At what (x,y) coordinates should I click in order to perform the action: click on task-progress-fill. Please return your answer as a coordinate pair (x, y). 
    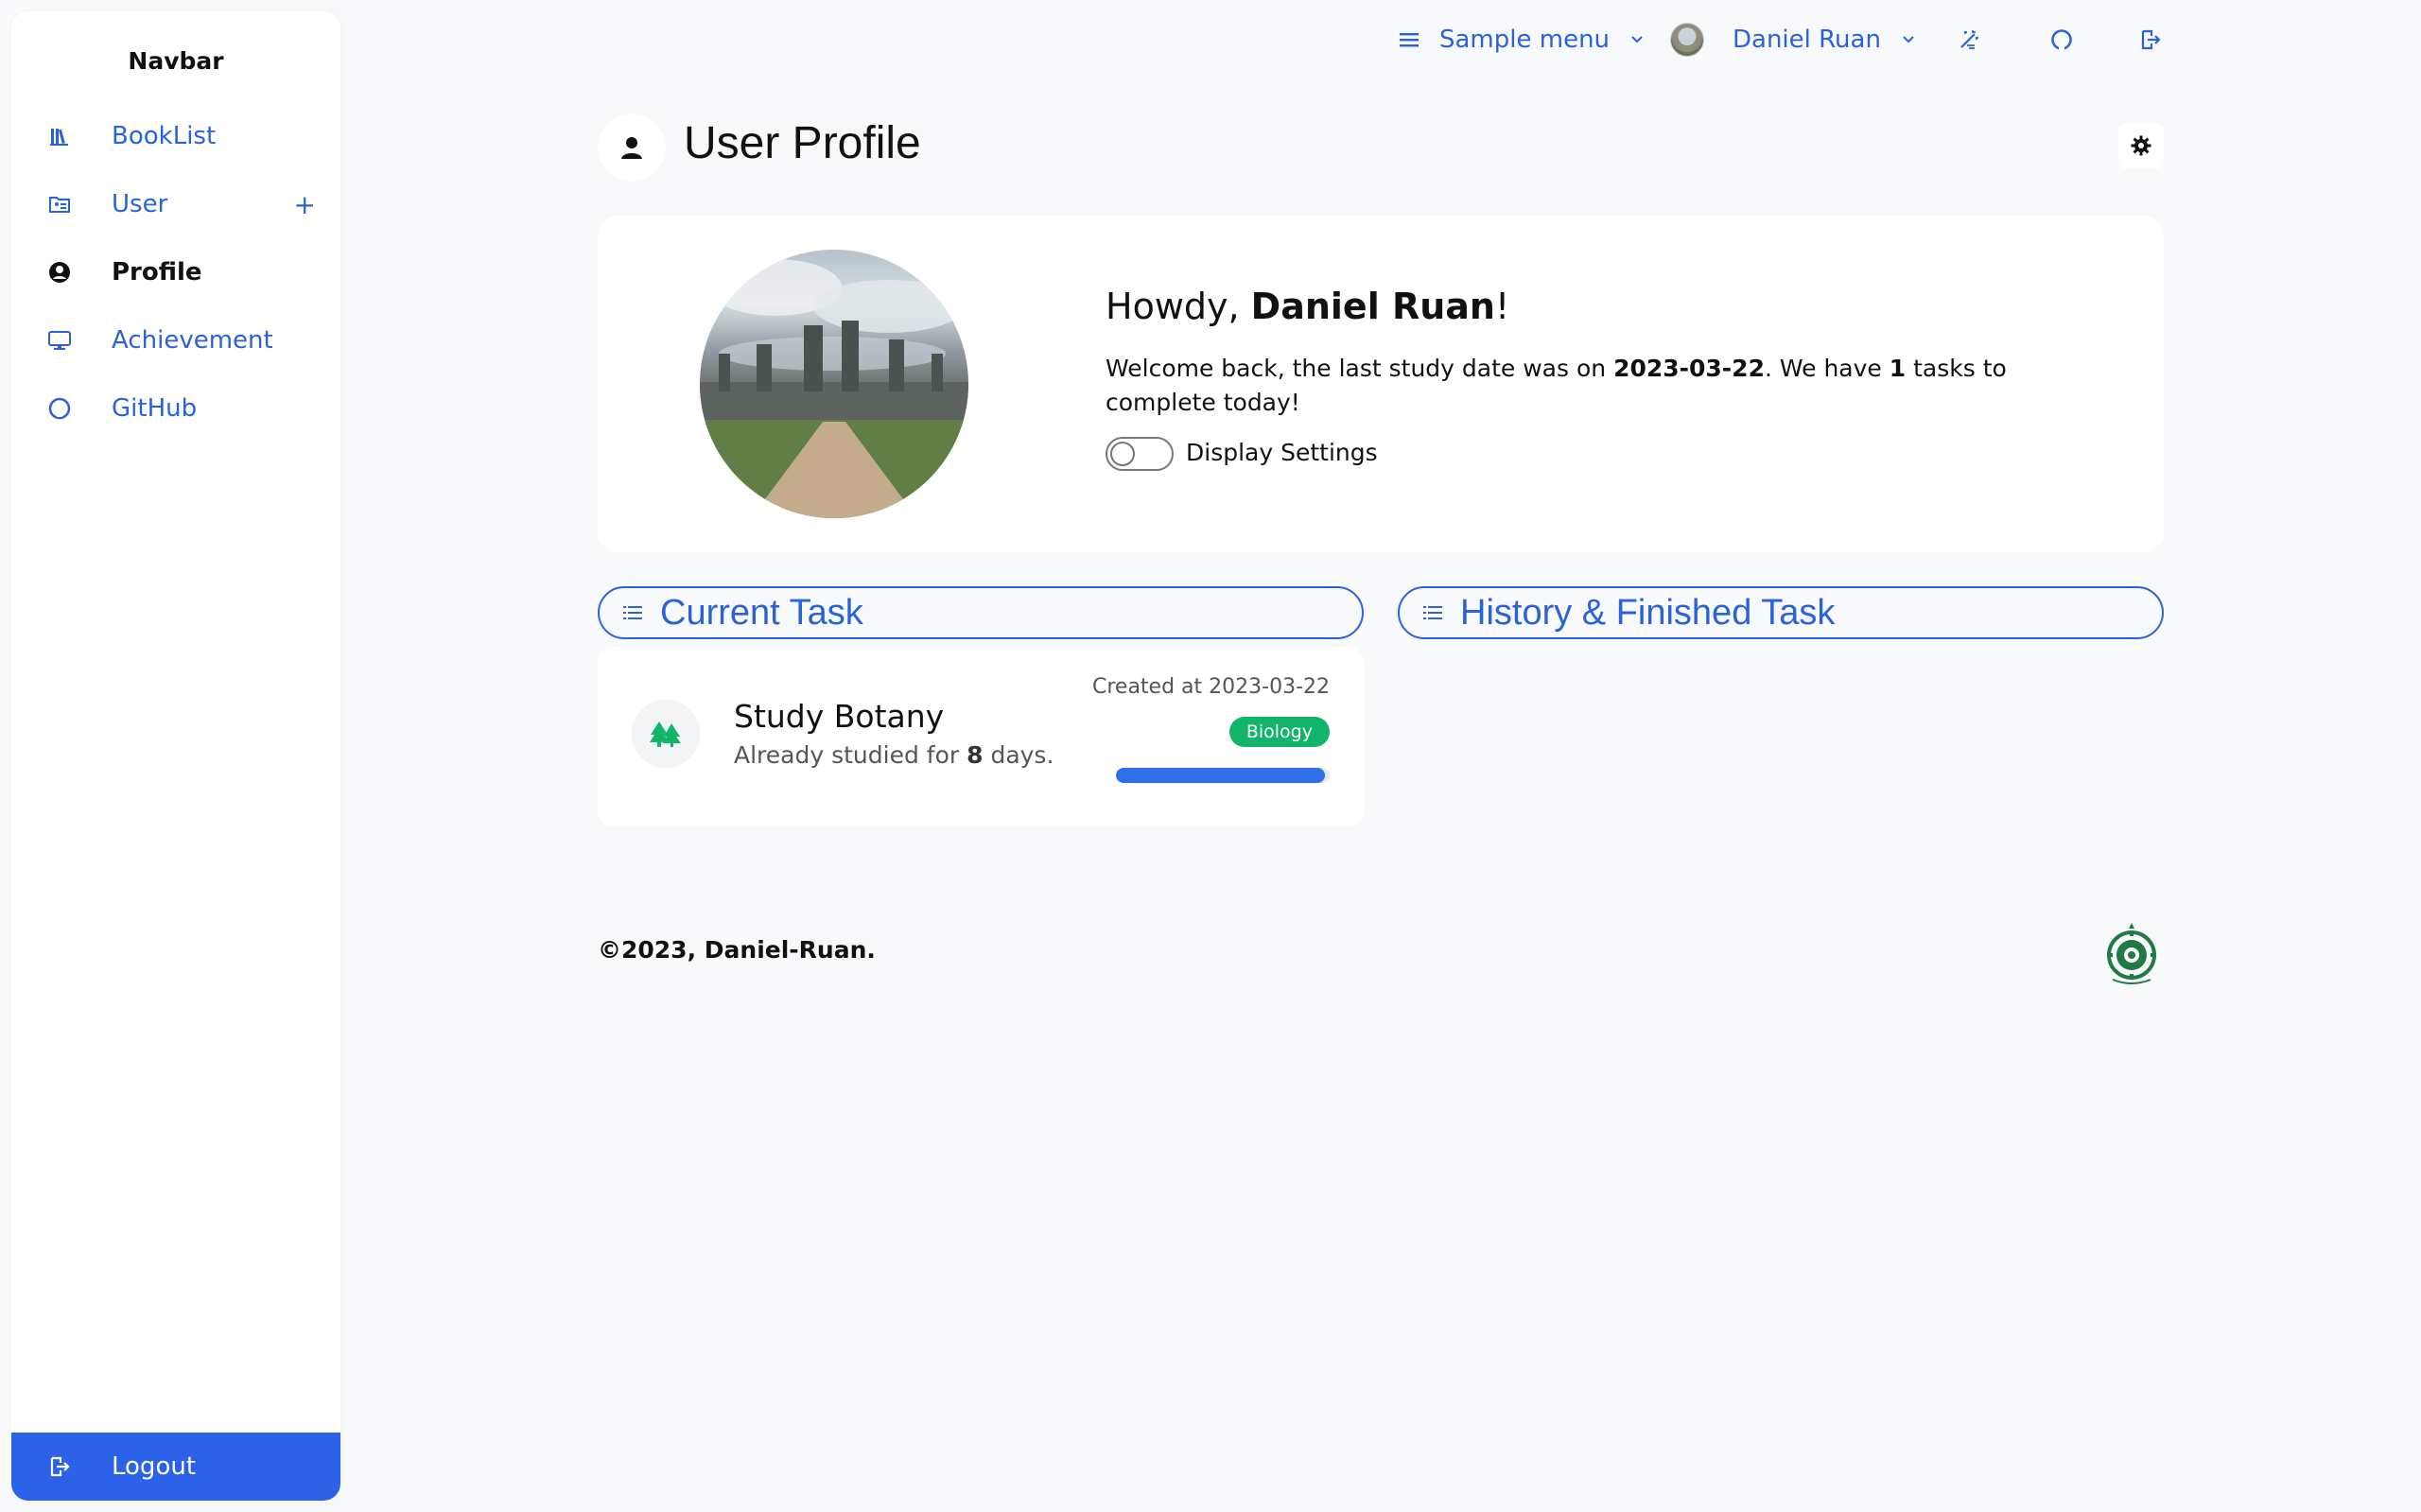
    Looking at the image, I should click on (1221, 776).